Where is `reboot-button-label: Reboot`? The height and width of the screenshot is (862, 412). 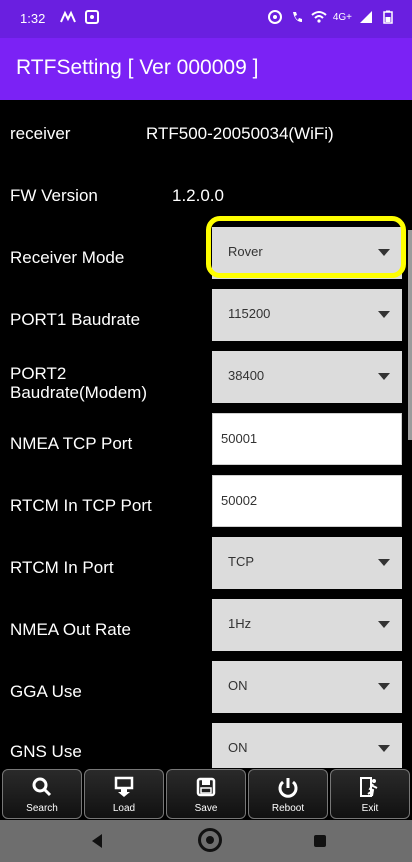 reboot-button-label: Reboot is located at coordinates (288, 808).